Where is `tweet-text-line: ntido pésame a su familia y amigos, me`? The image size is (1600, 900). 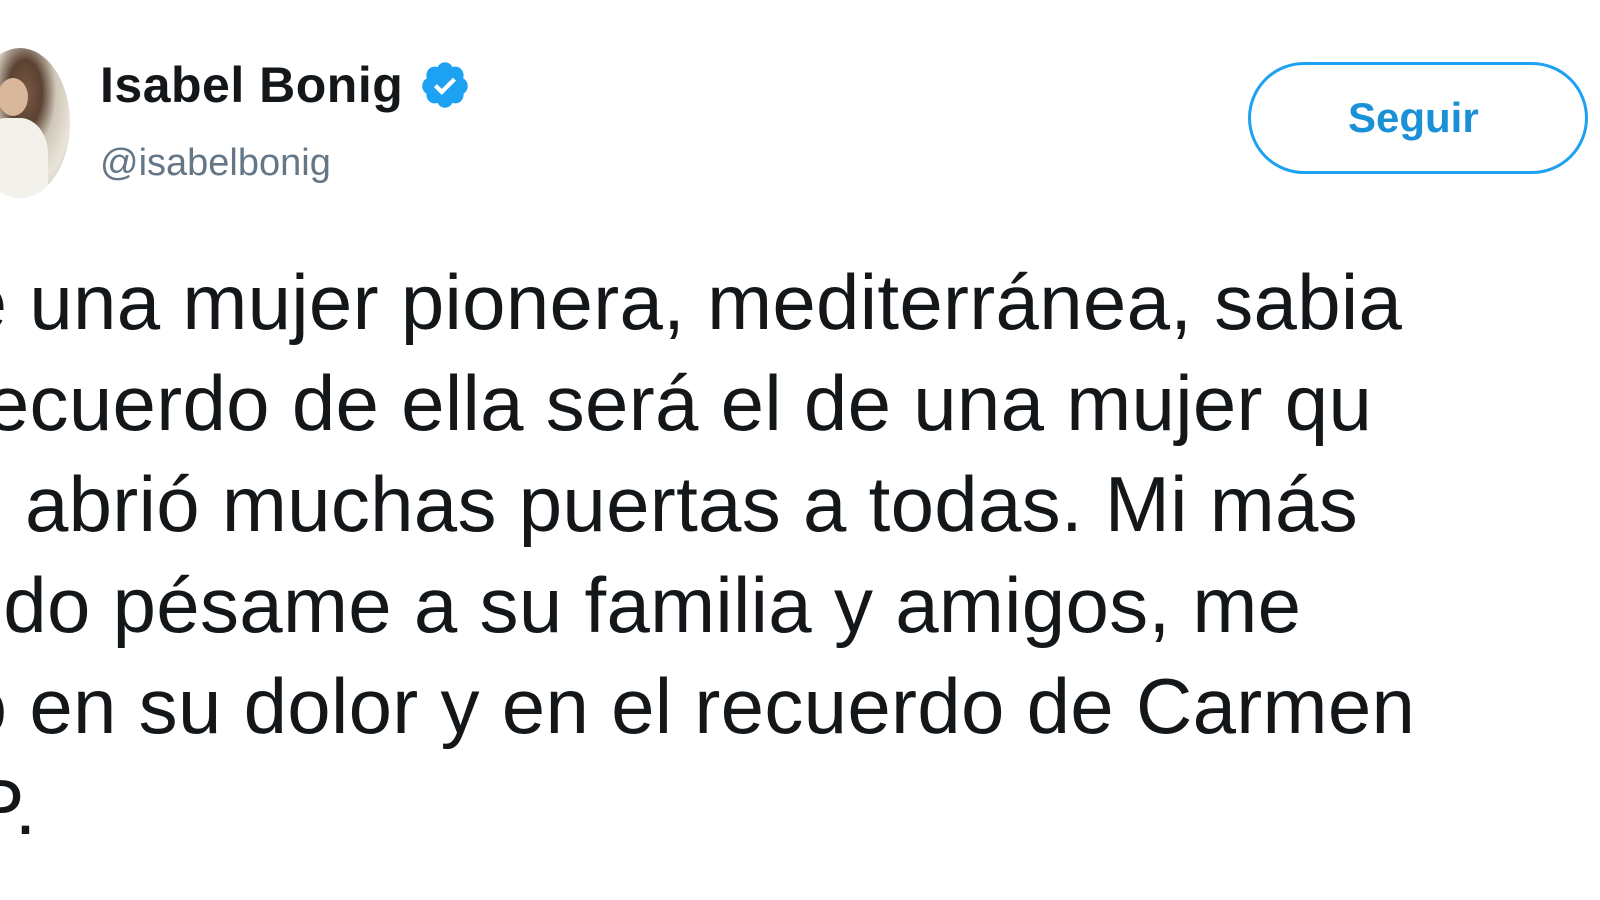
tweet-text-line: ntido pésame a su familia y amigos, me is located at coordinates (651, 605).